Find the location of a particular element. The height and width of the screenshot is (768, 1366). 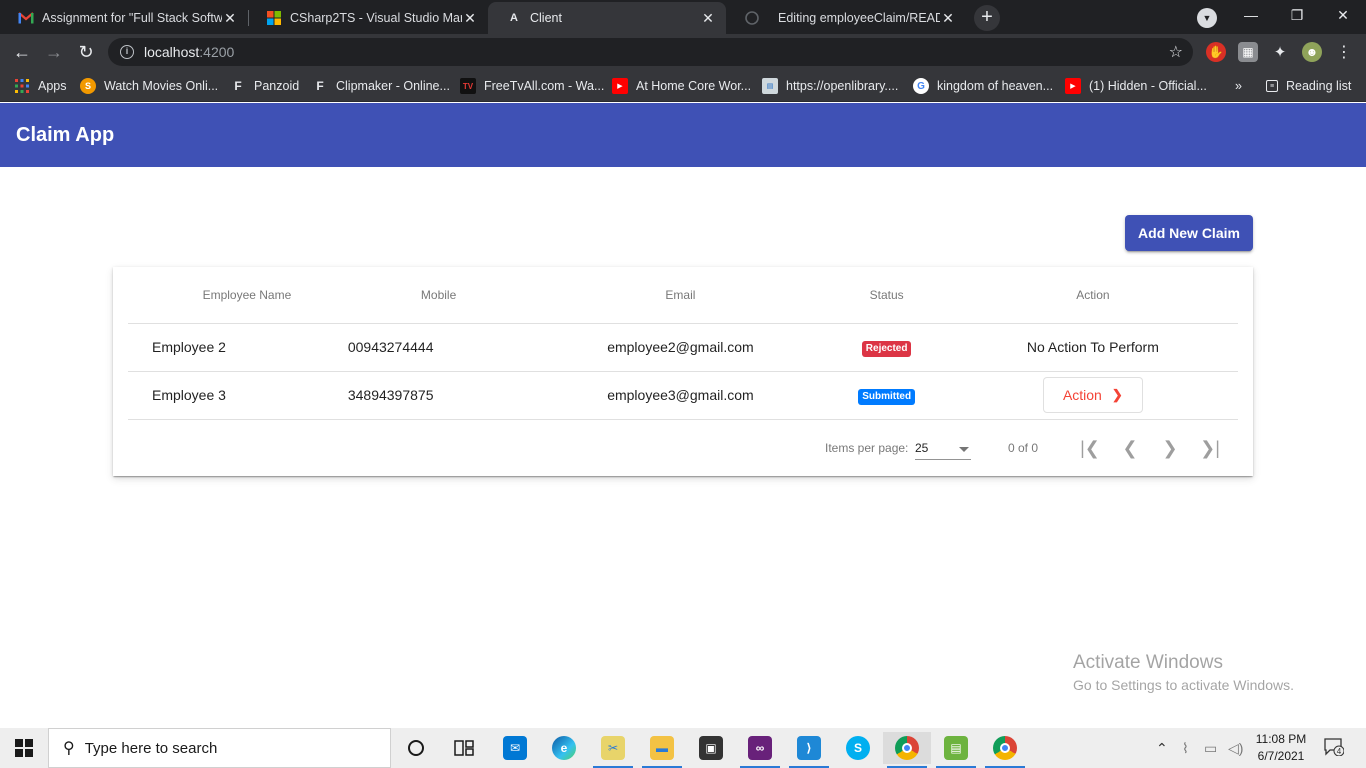

skype-icon: S is located at coordinates (858, 748).